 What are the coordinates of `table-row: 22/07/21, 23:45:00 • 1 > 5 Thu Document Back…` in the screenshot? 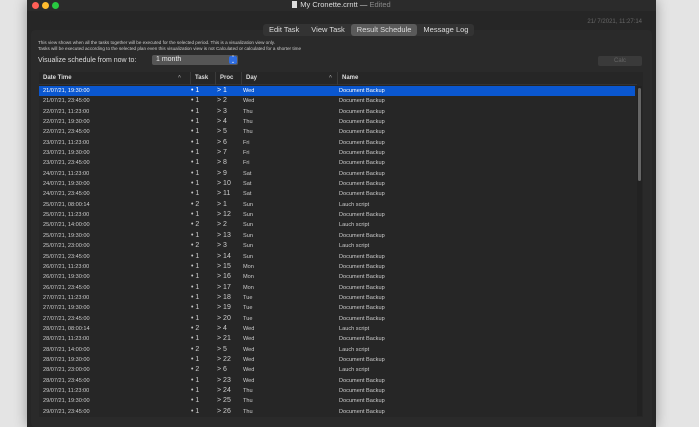 It's located at (337, 132).